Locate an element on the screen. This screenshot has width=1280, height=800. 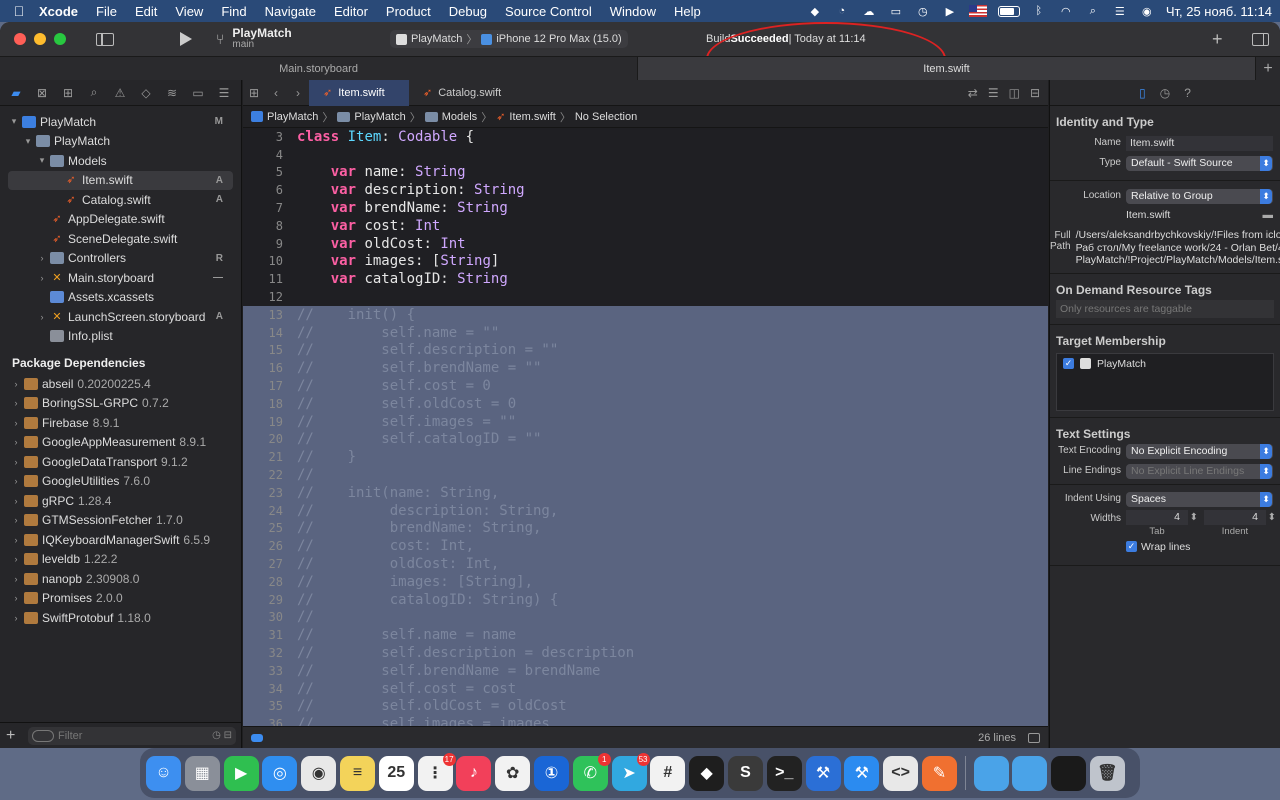
run-button is located at coordinates (186, 39).